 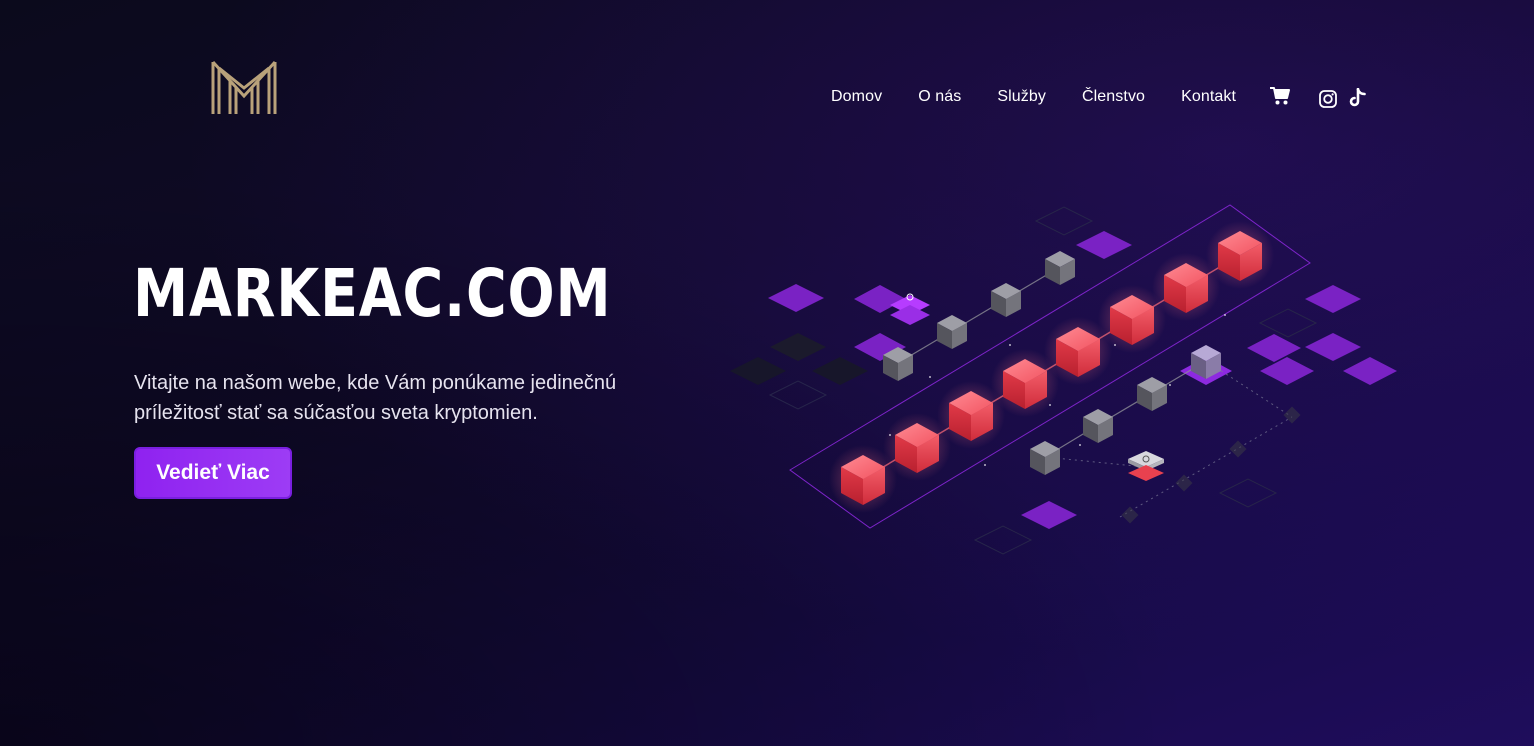 I want to click on hero-title: MARKEAC.COM, so click(x=372, y=293).